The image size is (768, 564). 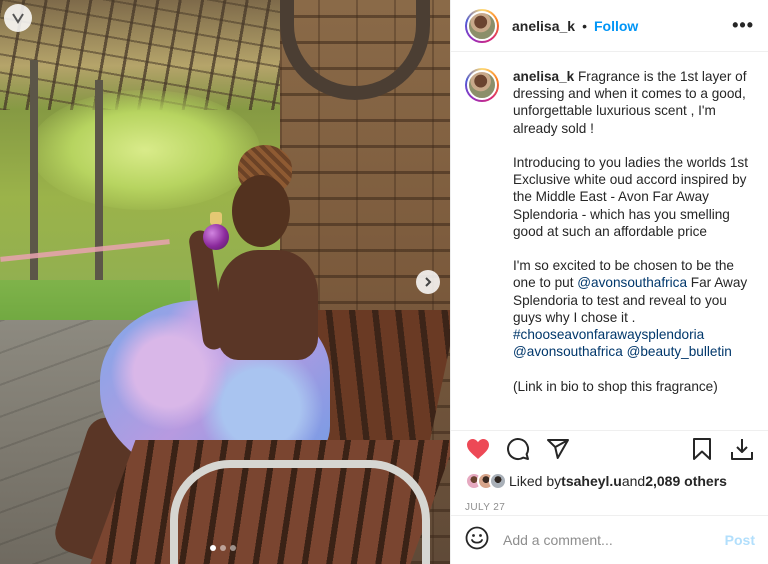 What do you see at coordinates (261, 211) in the screenshot?
I see `woman-head` at bounding box center [261, 211].